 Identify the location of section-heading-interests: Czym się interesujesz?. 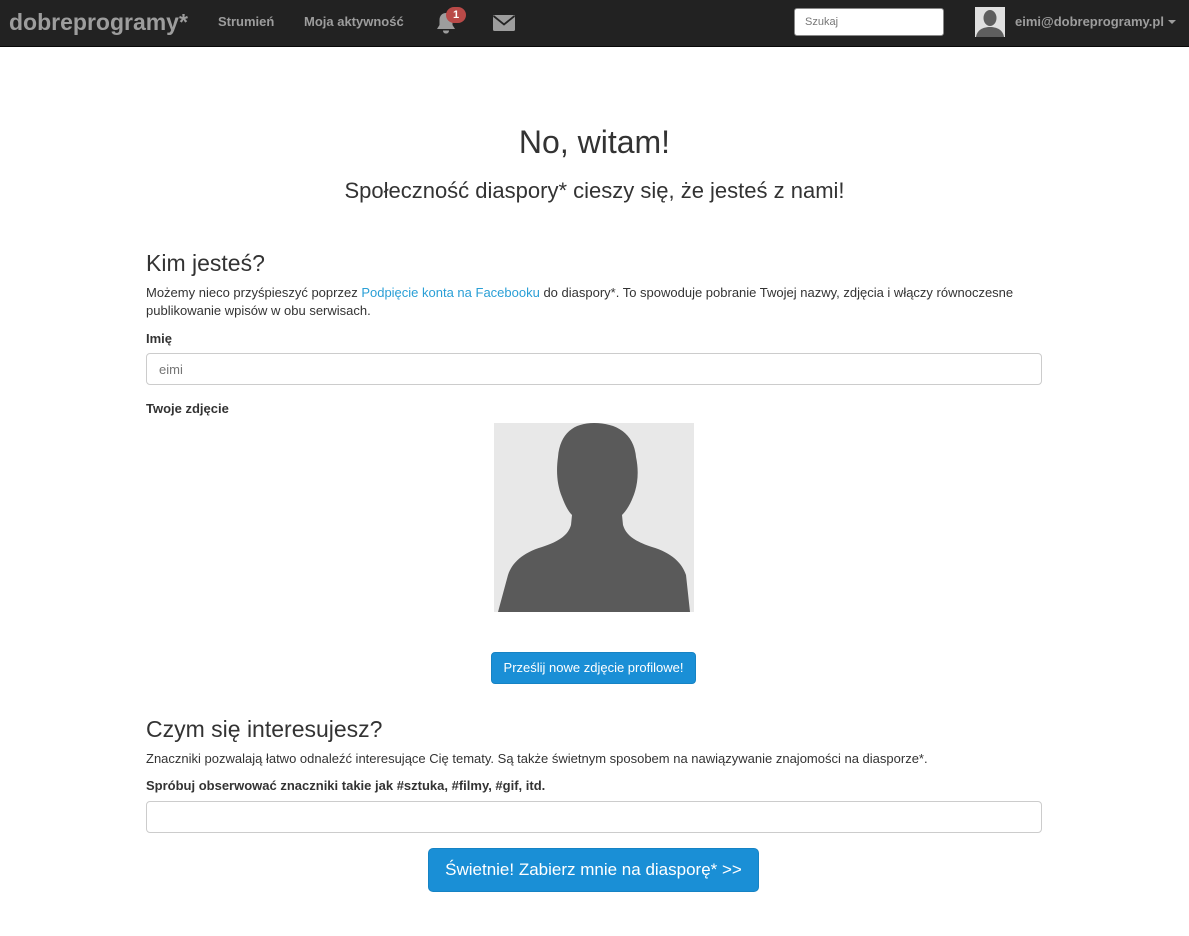
(264, 729).